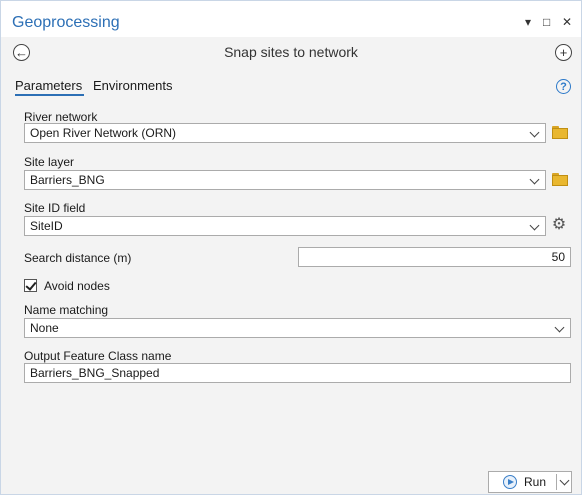  Describe the element at coordinates (103, 133) in the screenshot. I see `river-network-value: Open River Network (ORN)` at that location.